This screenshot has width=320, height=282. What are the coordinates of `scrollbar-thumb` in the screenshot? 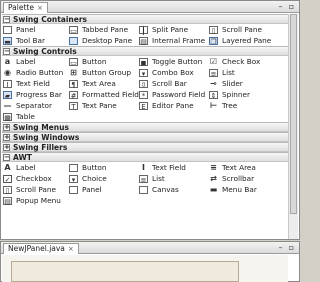 It's located at (293, 114).